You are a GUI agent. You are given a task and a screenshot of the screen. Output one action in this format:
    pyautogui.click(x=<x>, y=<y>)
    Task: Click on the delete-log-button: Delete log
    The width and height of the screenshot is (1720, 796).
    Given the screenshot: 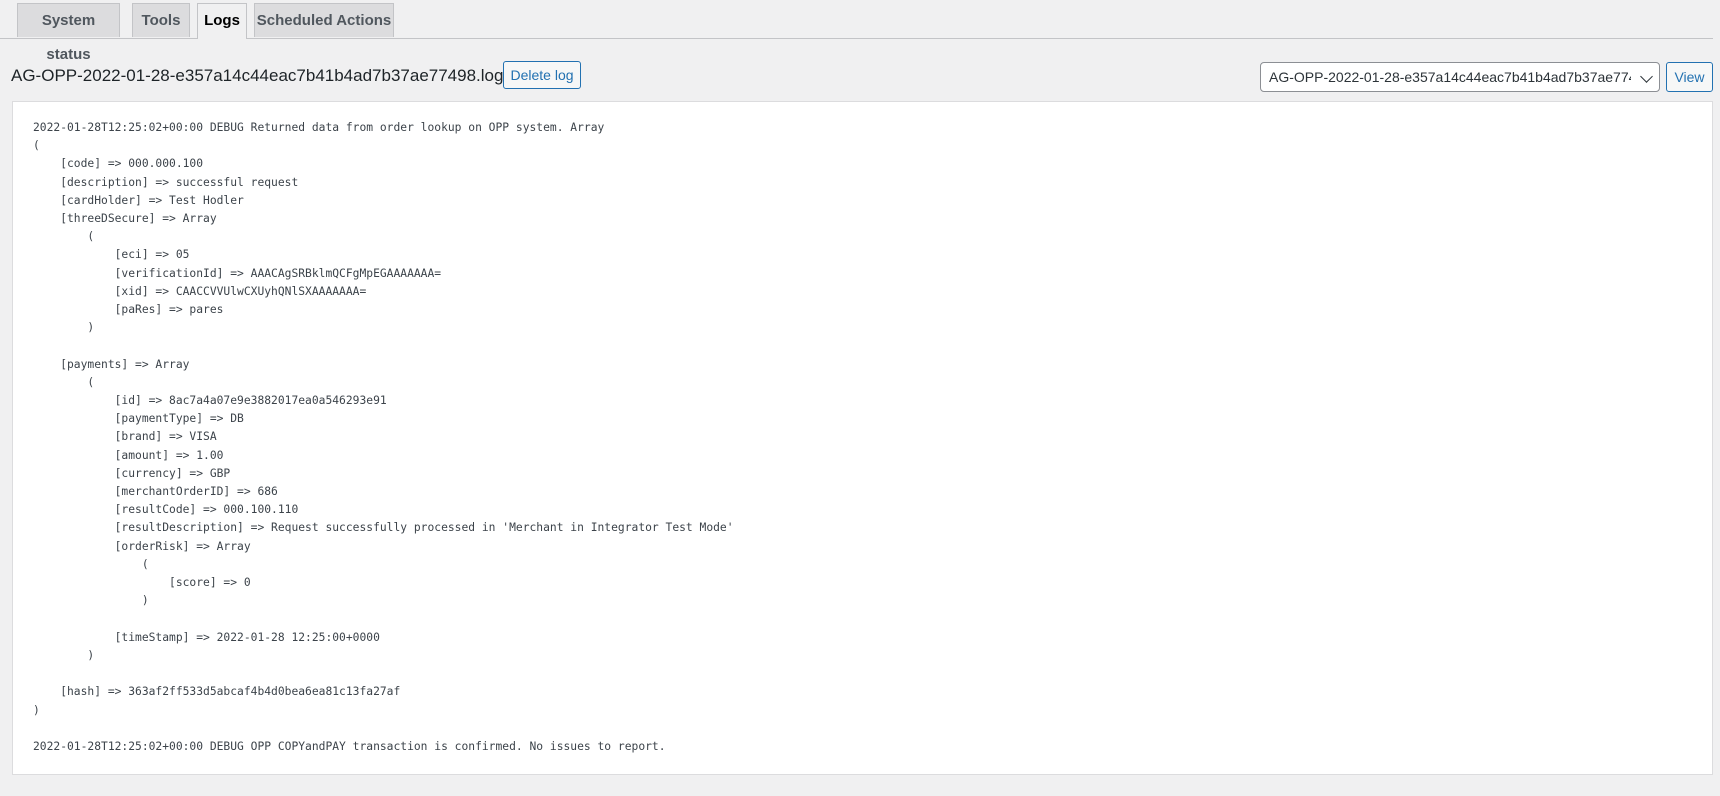 What is the action you would take?
    pyautogui.click(x=542, y=75)
    